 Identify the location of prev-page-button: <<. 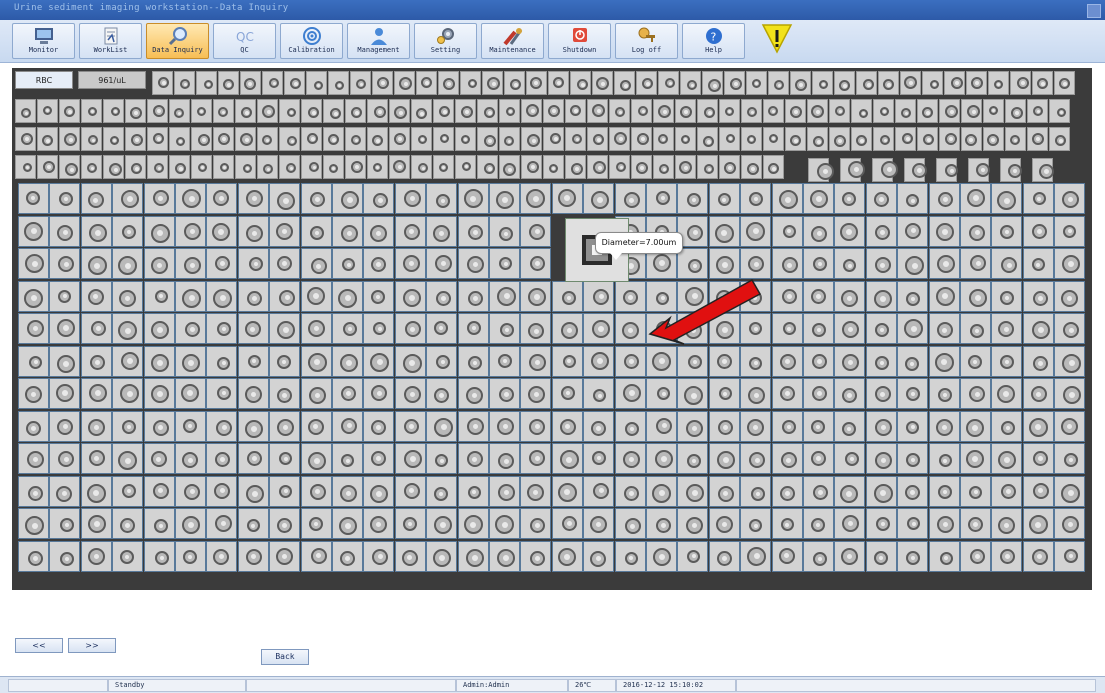
(39, 645).